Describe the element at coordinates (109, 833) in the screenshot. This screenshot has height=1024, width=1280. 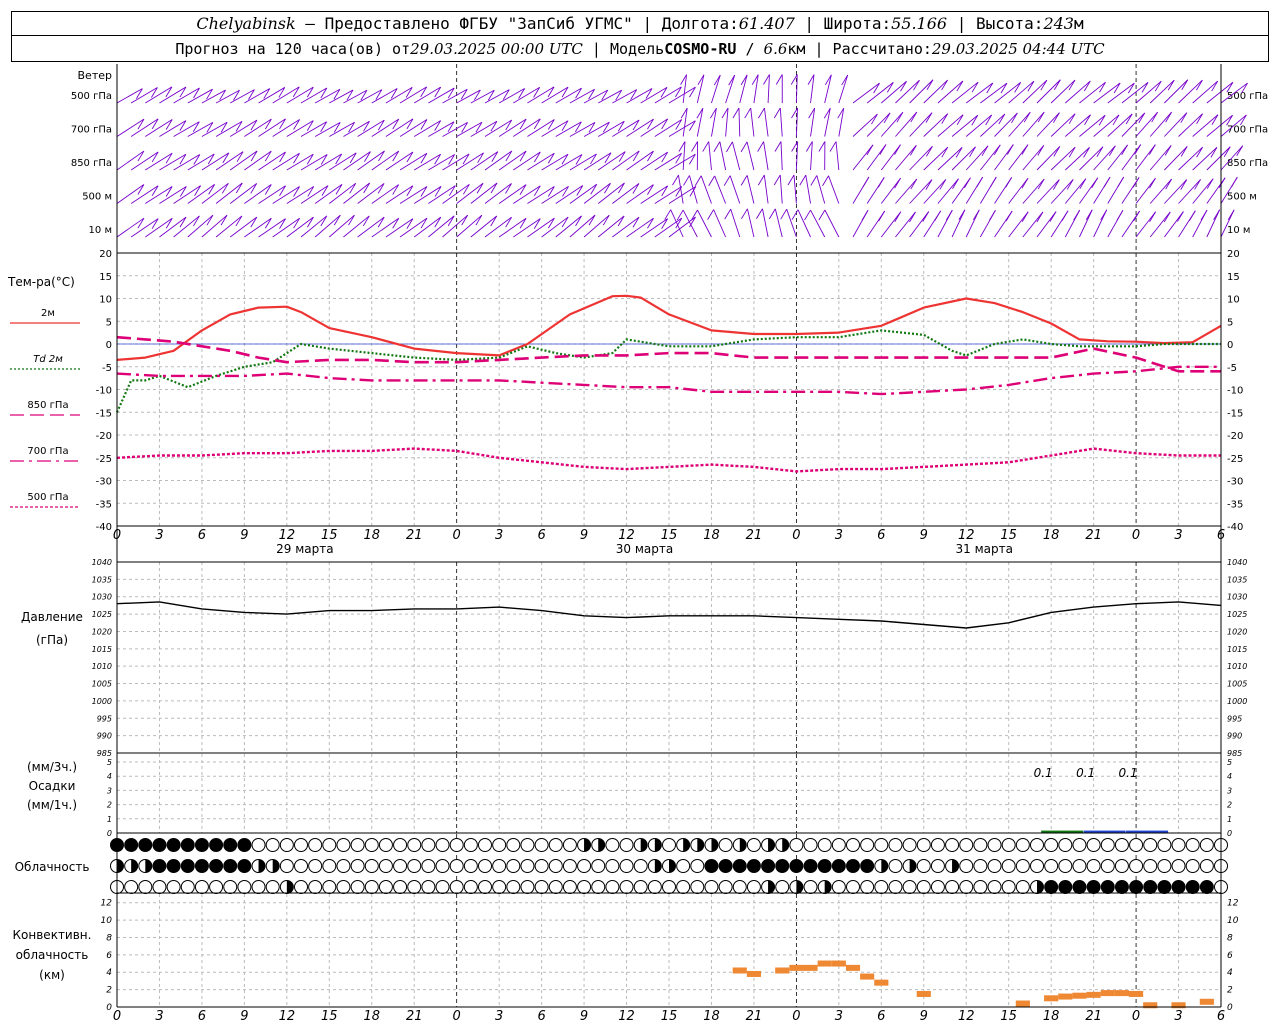
I see `precip-tick-left: 0` at that location.